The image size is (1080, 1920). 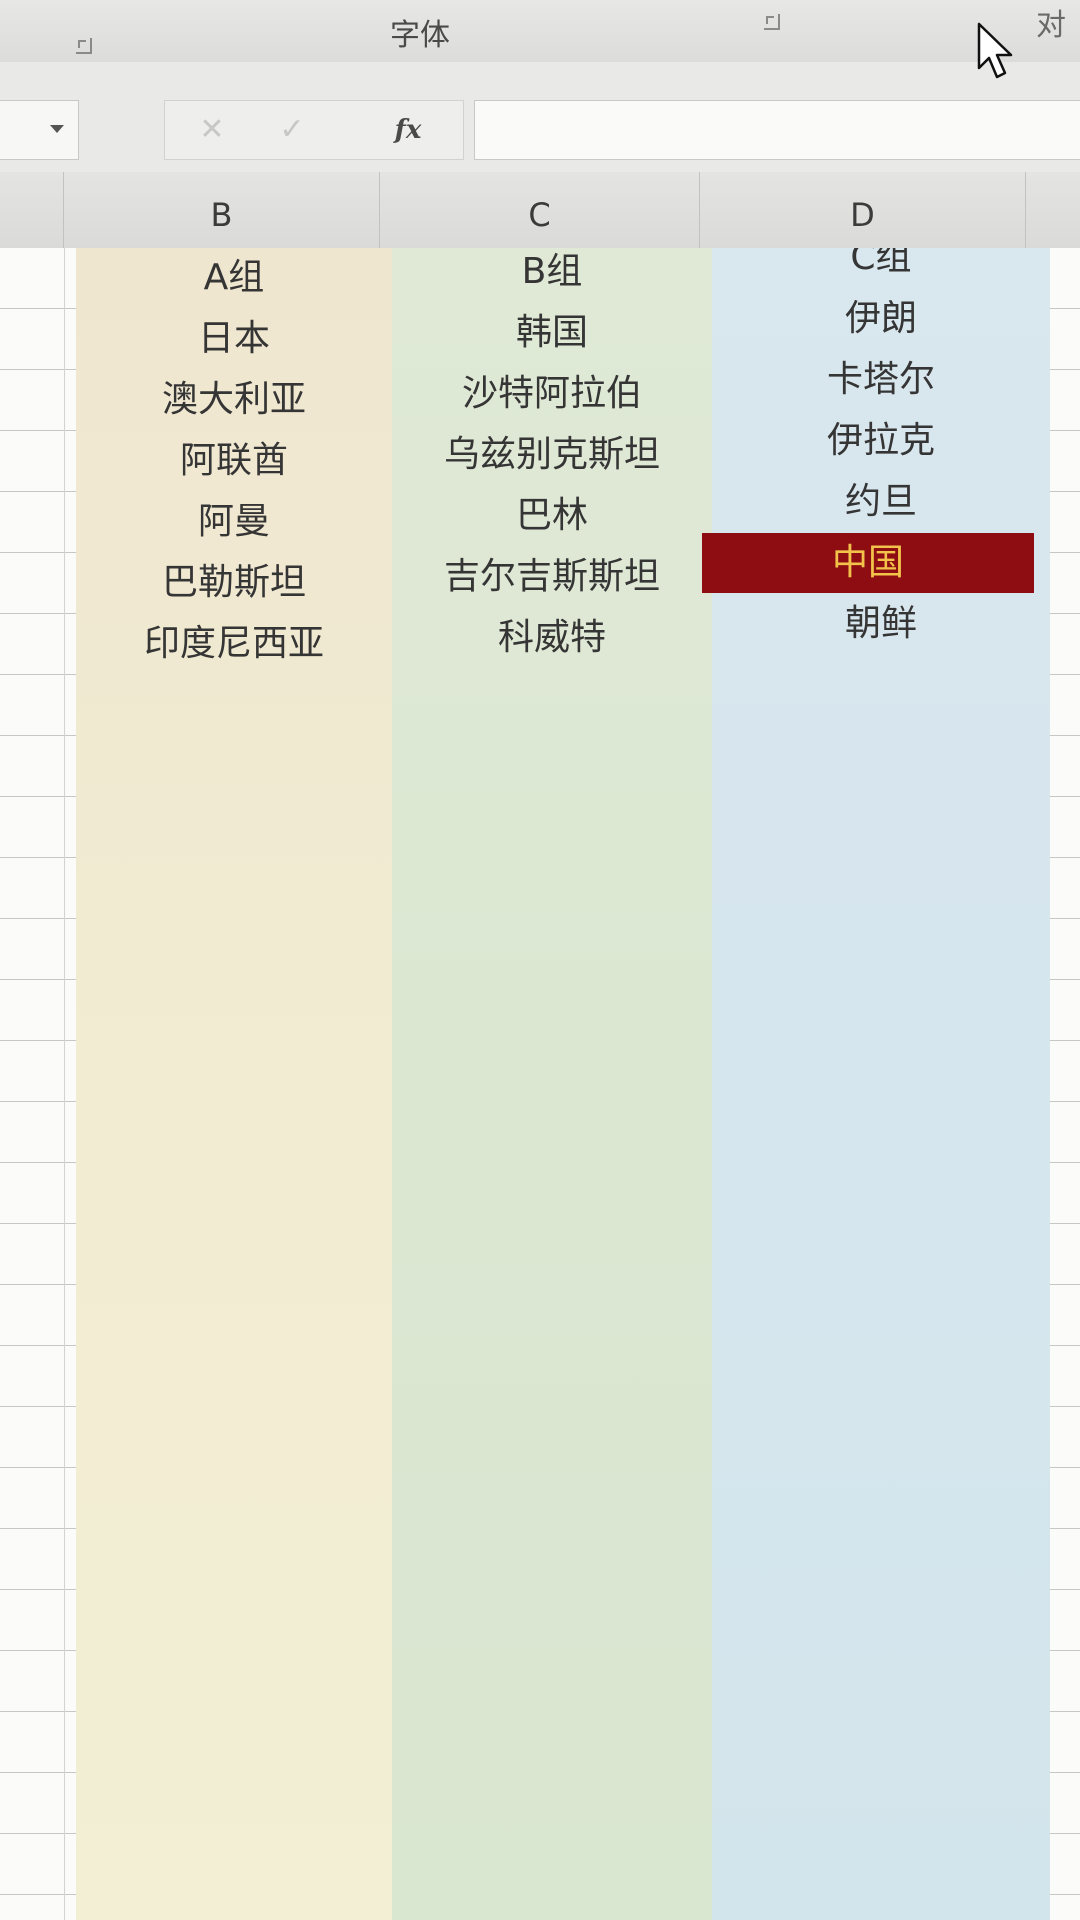 What do you see at coordinates (862, 215) in the screenshot?
I see `column-header-label: D` at bounding box center [862, 215].